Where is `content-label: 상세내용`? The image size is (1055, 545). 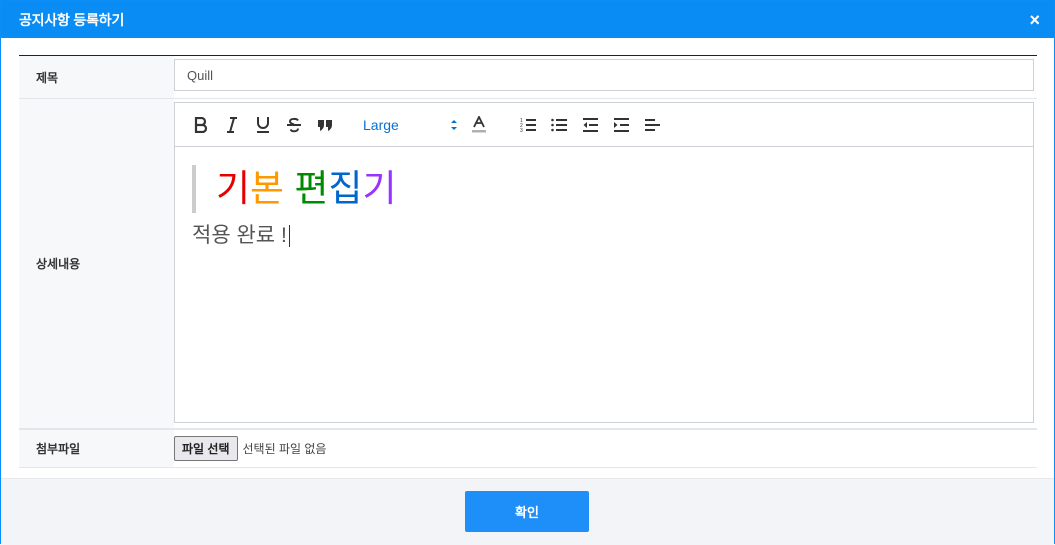
content-label: 상세내용 is located at coordinates (96, 263).